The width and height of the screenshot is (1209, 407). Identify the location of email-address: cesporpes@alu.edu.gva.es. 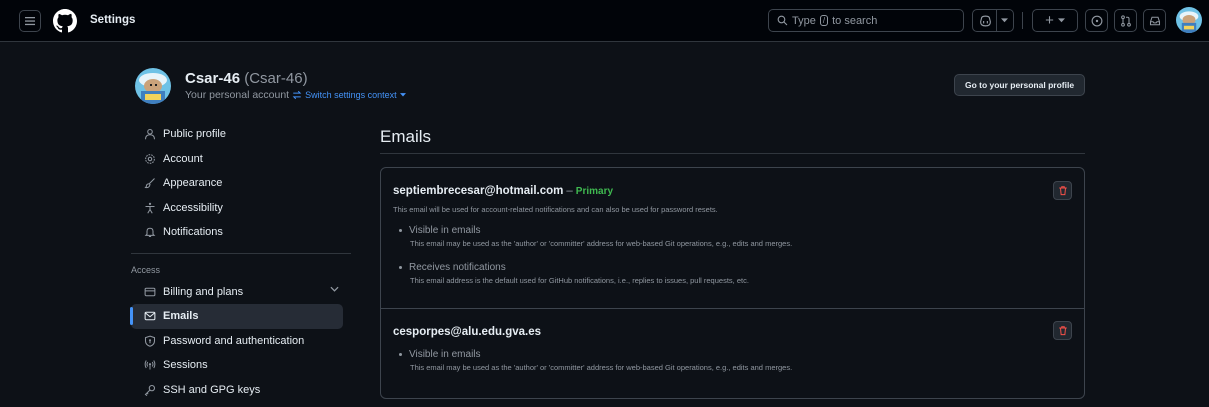
(467, 332).